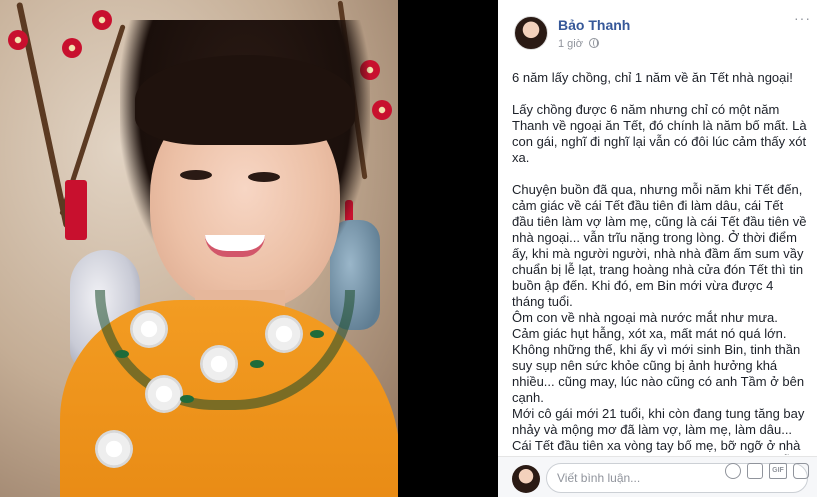  I want to click on post-timestamp: 1 giờ, so click(579, 44).